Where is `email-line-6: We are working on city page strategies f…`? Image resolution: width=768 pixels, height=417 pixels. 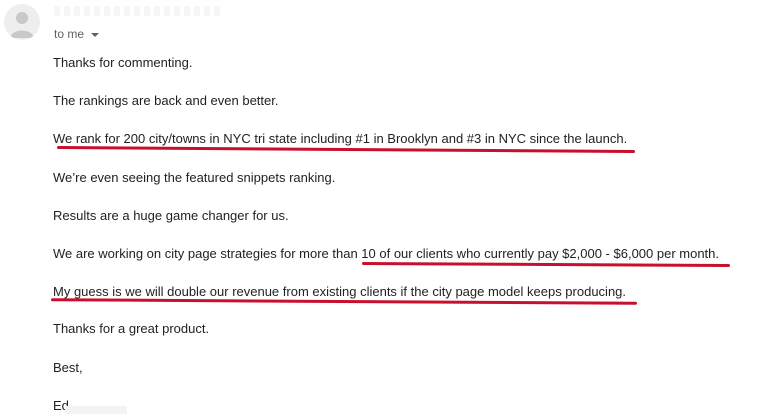
email-line-6: We are working on city page strategies f… is located at coordinates (386, 253).